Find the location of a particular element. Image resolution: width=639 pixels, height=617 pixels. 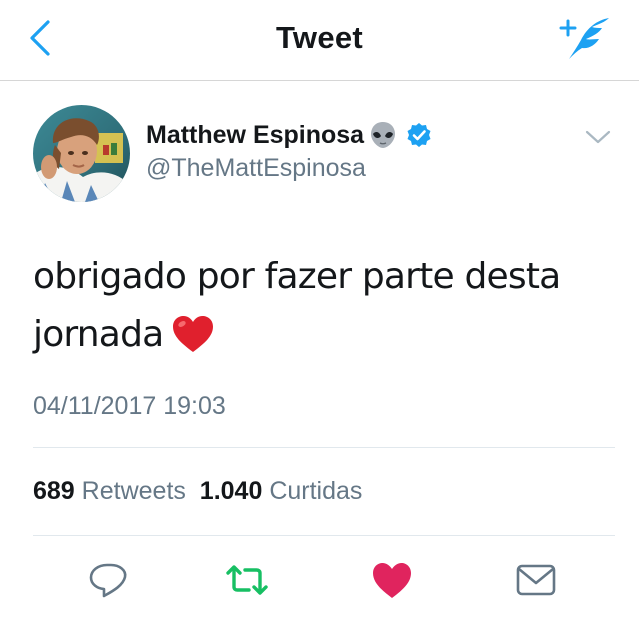

profile-photo is located at coordinates (81, 153).